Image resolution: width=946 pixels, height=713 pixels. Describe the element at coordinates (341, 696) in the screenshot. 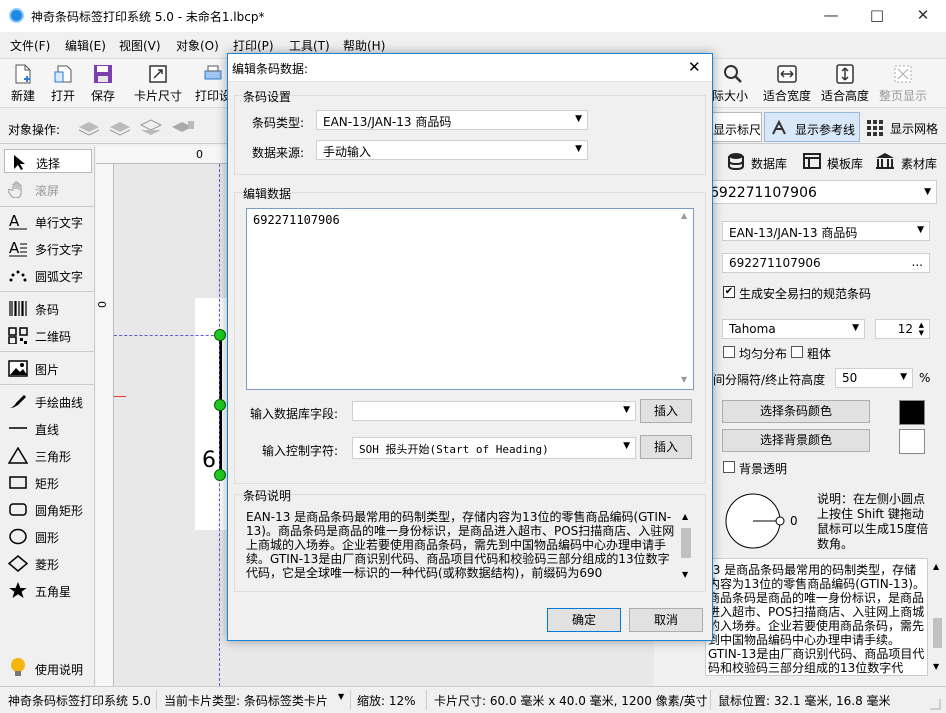

I see `card-type-dropdown-icon: ▼` at that location.